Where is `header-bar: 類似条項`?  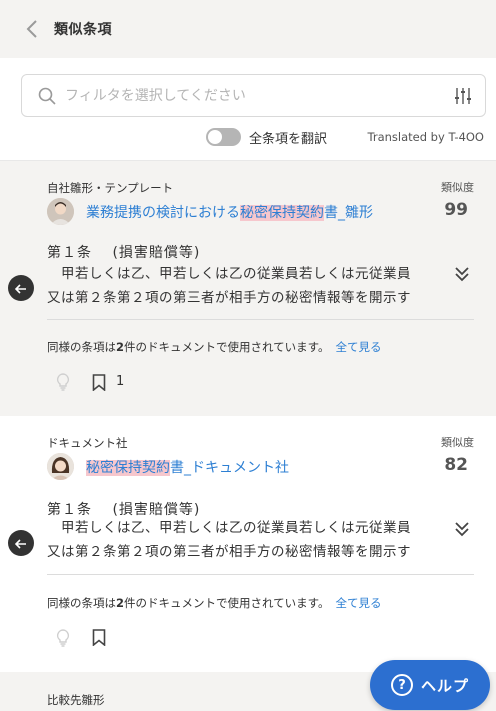
header-bar: 類似条項 is located at coordinates (248, 29).